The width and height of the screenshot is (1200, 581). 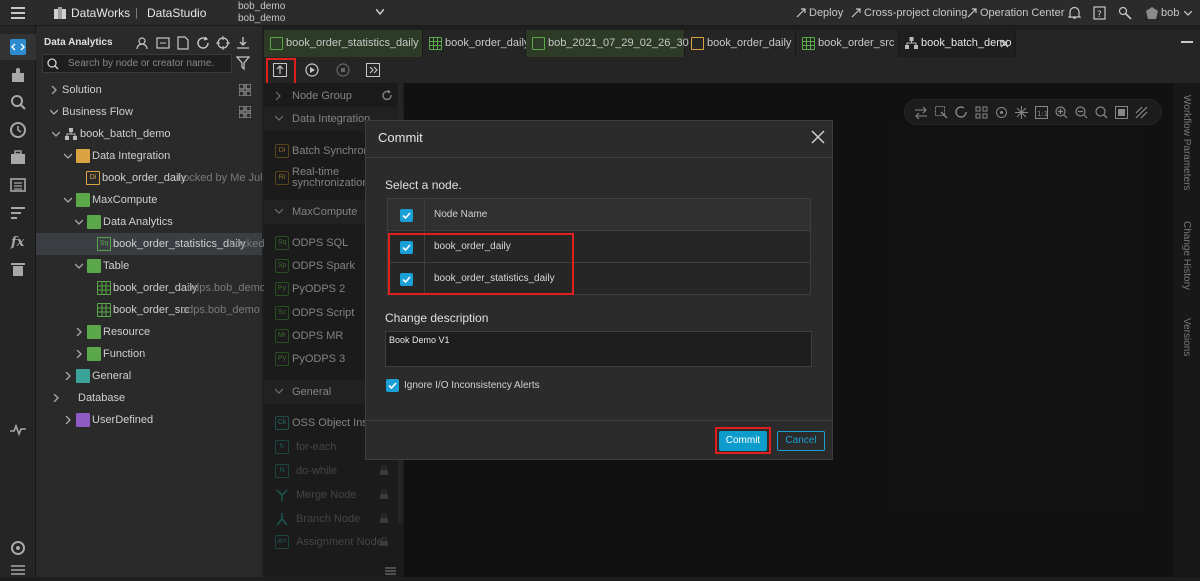 What do you see at coordinates (125, 134) in the screenshot?
I see `tree-item-label: book_batch_demo` at bounding box center [125, 134].